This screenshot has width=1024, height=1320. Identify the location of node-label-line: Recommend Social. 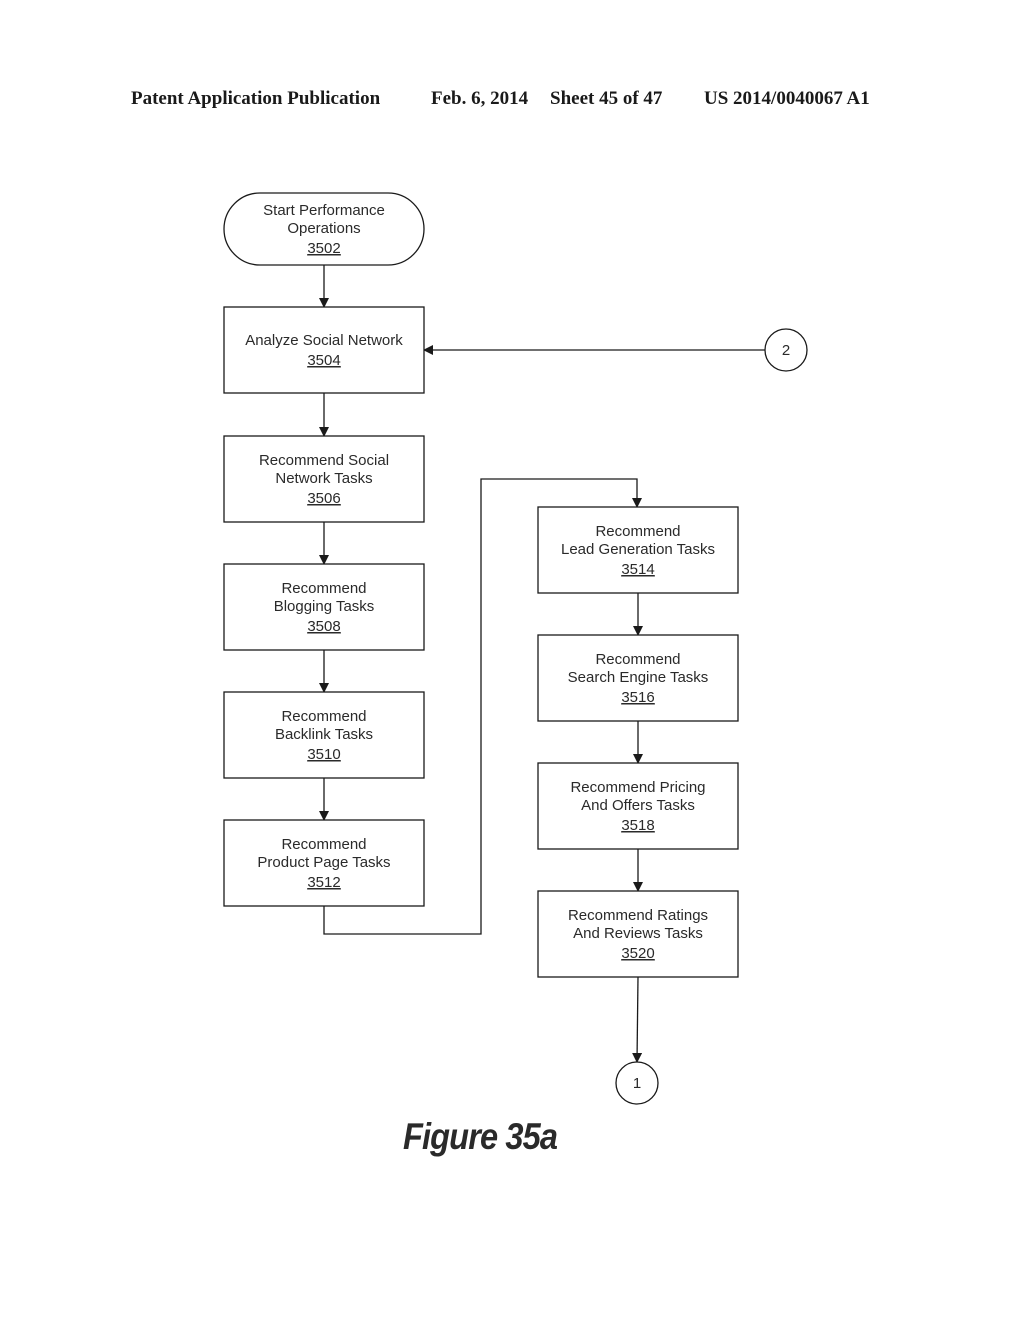
(324, 460).